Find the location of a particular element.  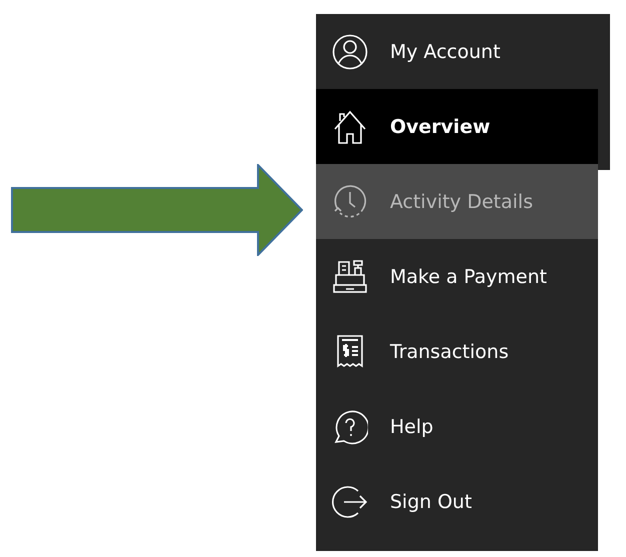

help-icon is located at coordinates (350, 426).